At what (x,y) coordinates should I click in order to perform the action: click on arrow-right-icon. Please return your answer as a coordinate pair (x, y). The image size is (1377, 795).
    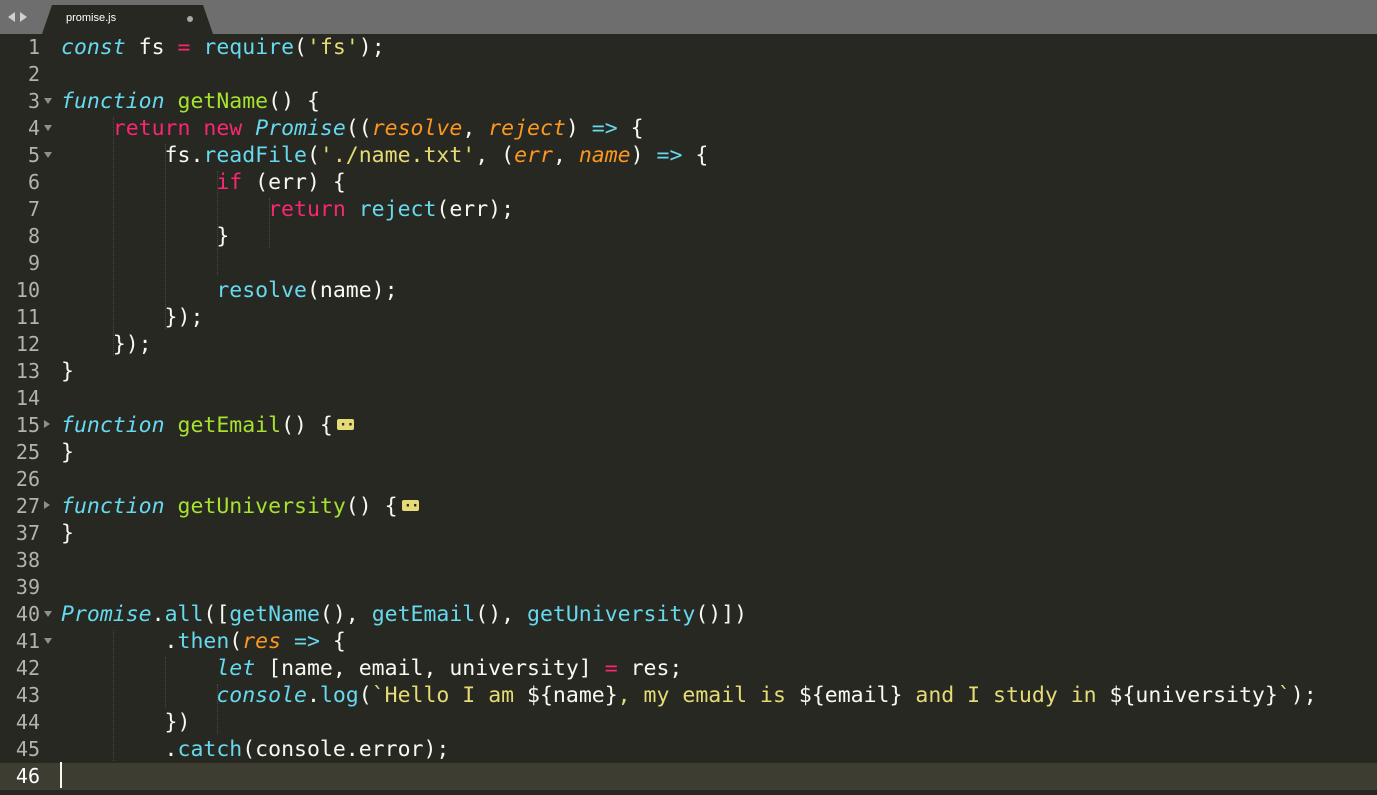
    Looking at the image, I should click on (23, 17).